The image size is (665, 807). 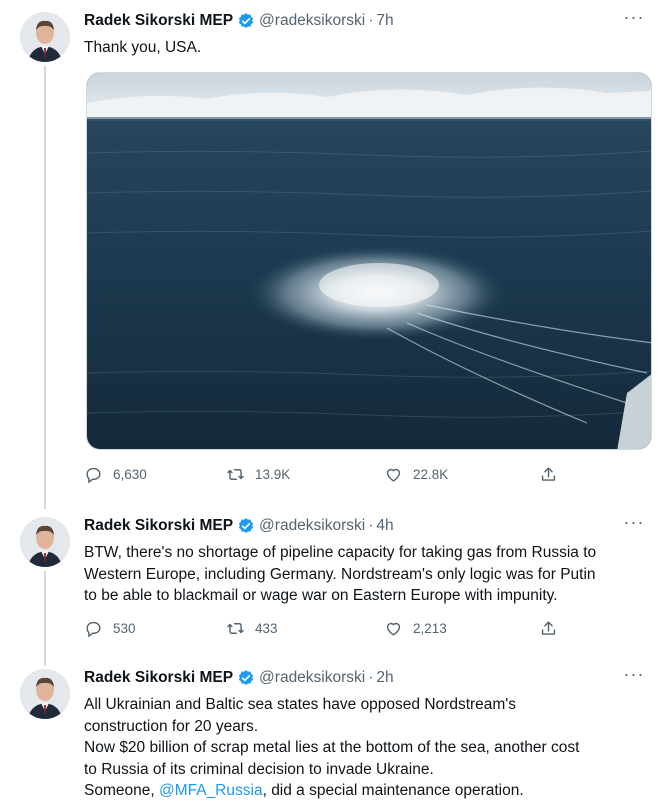 I want to click on reply-button: 530, so click(x=110, y=628).